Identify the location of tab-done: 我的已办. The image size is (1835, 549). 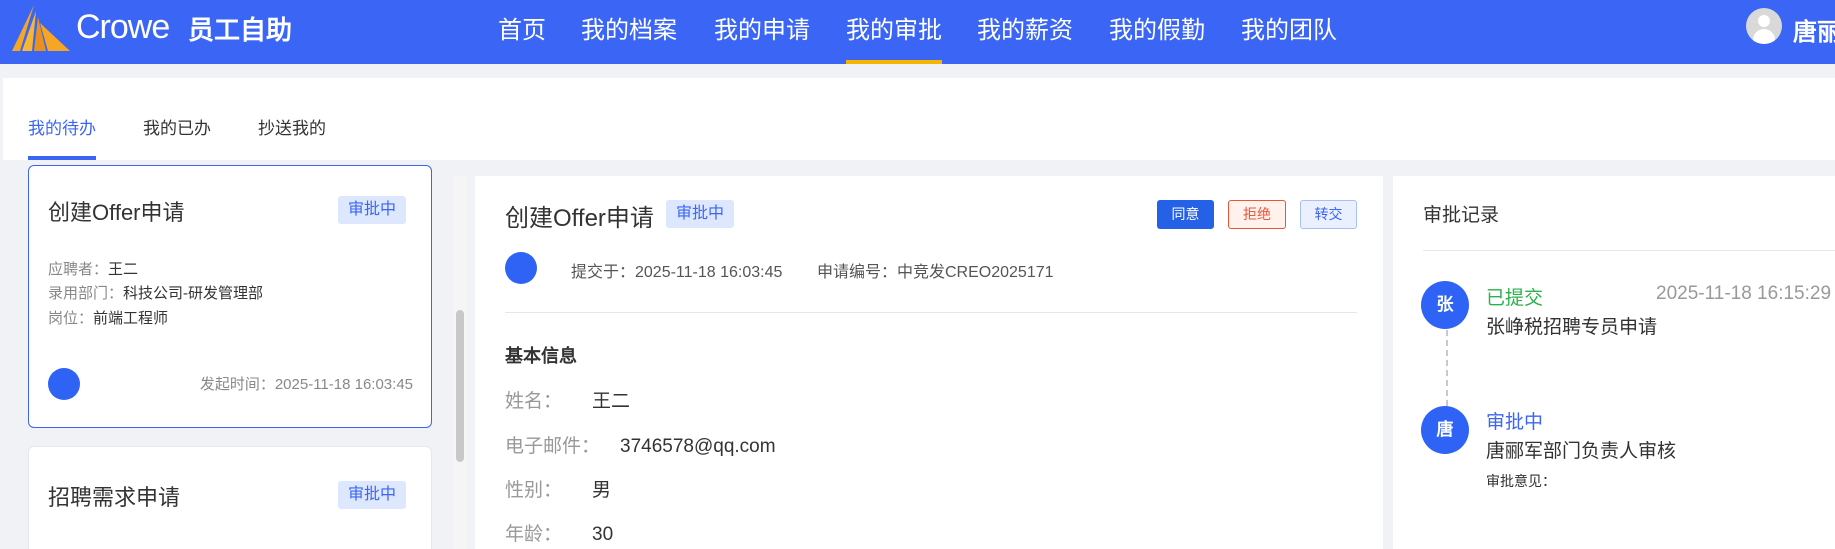
(177, 137).